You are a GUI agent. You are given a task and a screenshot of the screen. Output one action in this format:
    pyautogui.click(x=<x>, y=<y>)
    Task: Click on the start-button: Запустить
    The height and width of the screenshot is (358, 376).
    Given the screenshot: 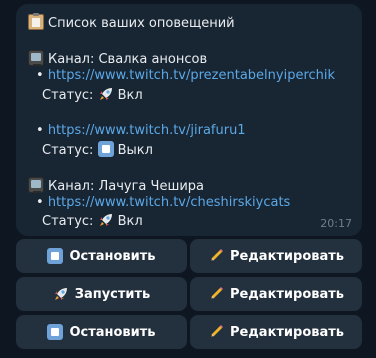 What is the action you would take?
    pyautogui.click(x=101, y=294)
    